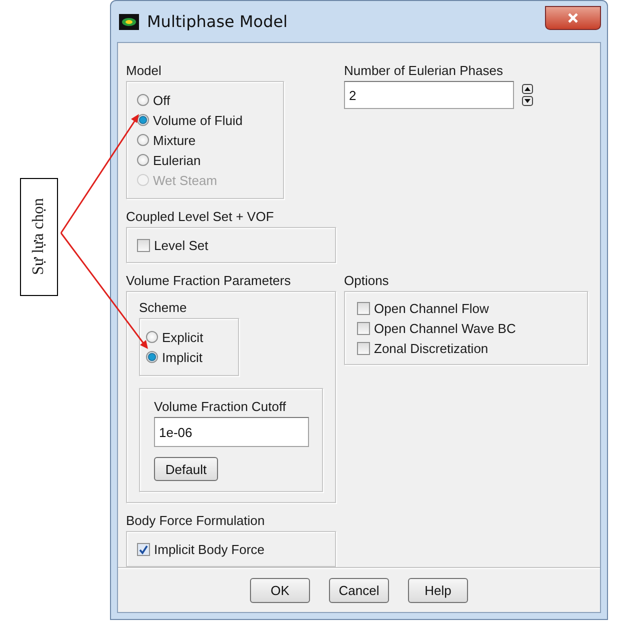  What do you see at coordinates (220, 407) in the screenshot?
I see `field-label: Volume Fraction Cutoff` at bounding box center [220, 407].